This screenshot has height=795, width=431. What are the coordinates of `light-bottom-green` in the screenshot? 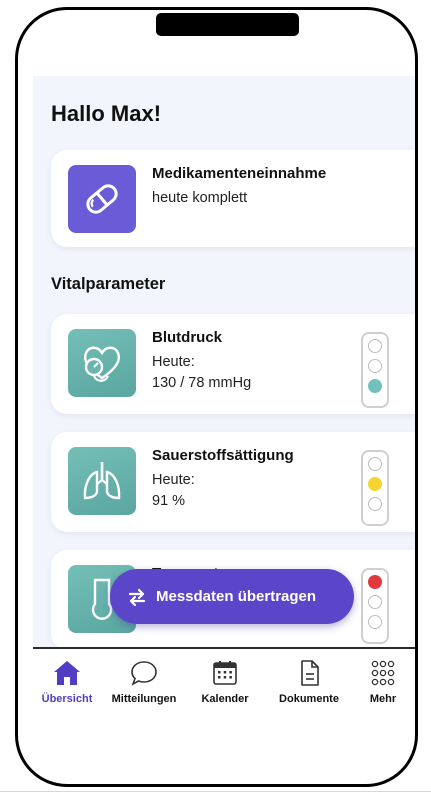 It's located at (375, 386).